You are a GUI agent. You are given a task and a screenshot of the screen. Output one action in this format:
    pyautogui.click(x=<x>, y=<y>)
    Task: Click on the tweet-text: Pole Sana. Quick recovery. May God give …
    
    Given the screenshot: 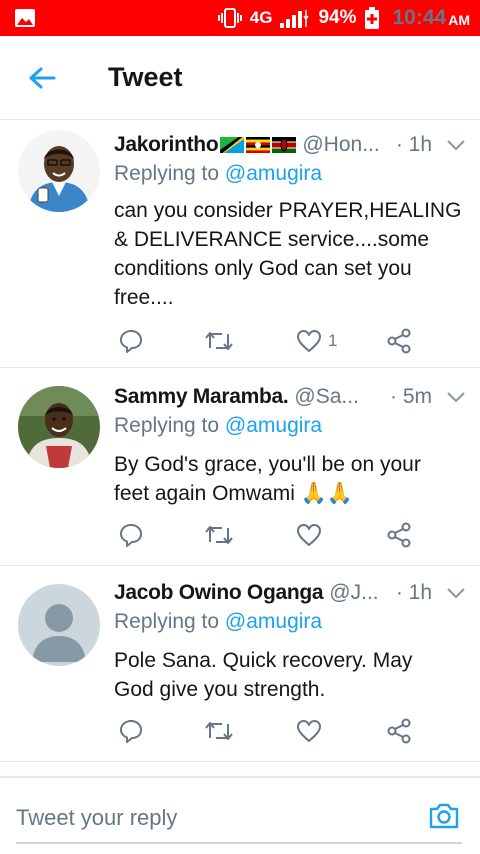 What is the action you would take?
    pyautogui.click(x=263, y=675)
    